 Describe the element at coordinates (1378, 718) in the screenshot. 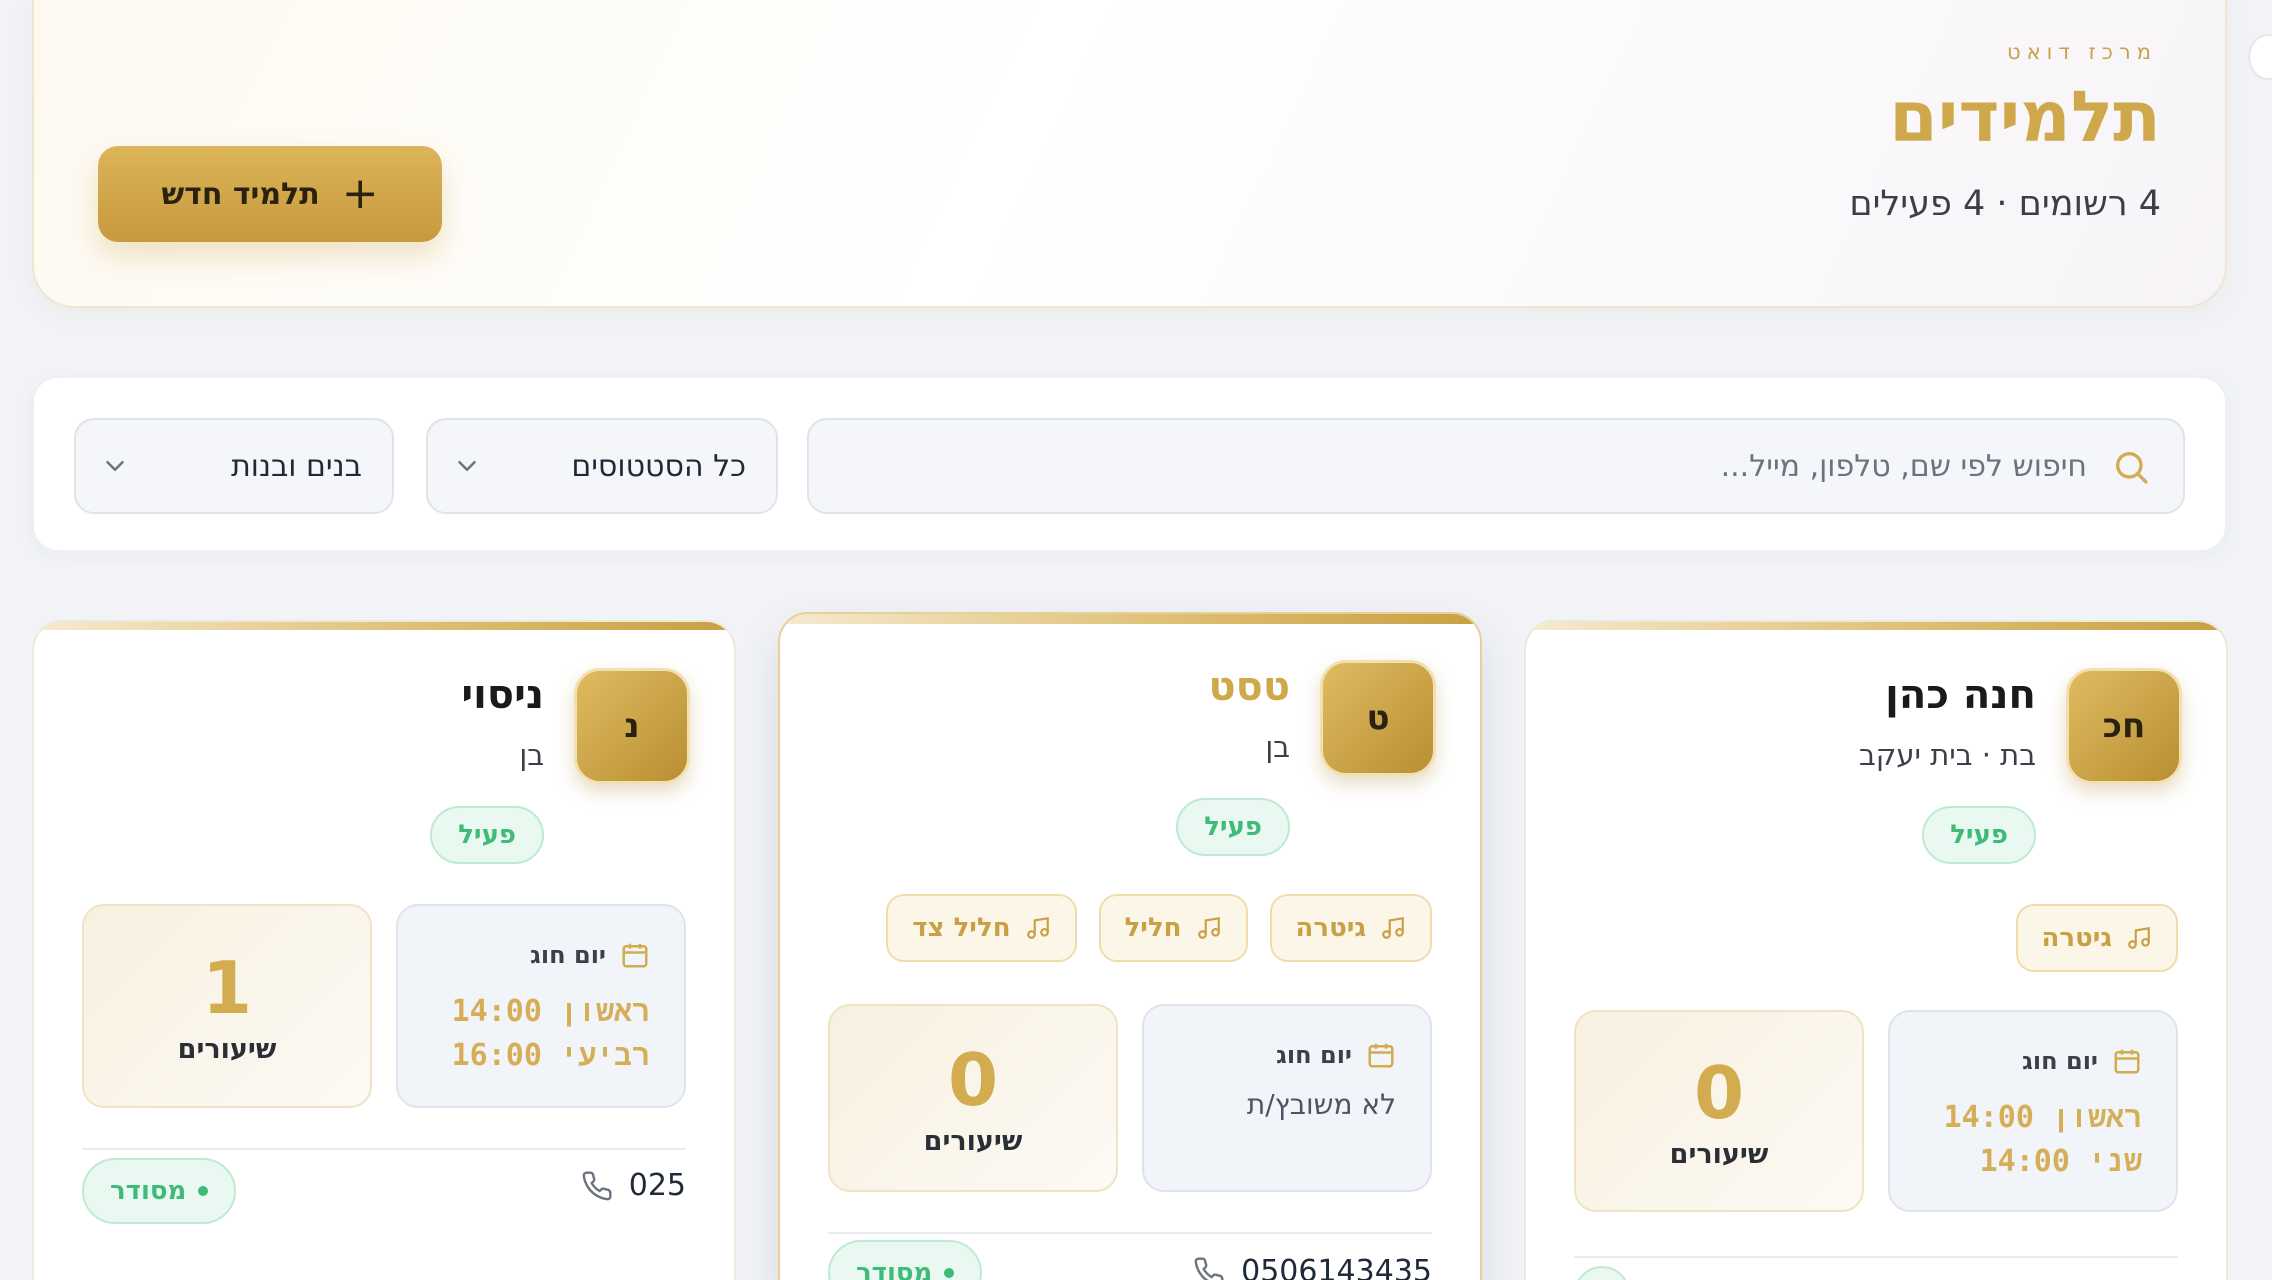

I see `avatar: ט` at that location.